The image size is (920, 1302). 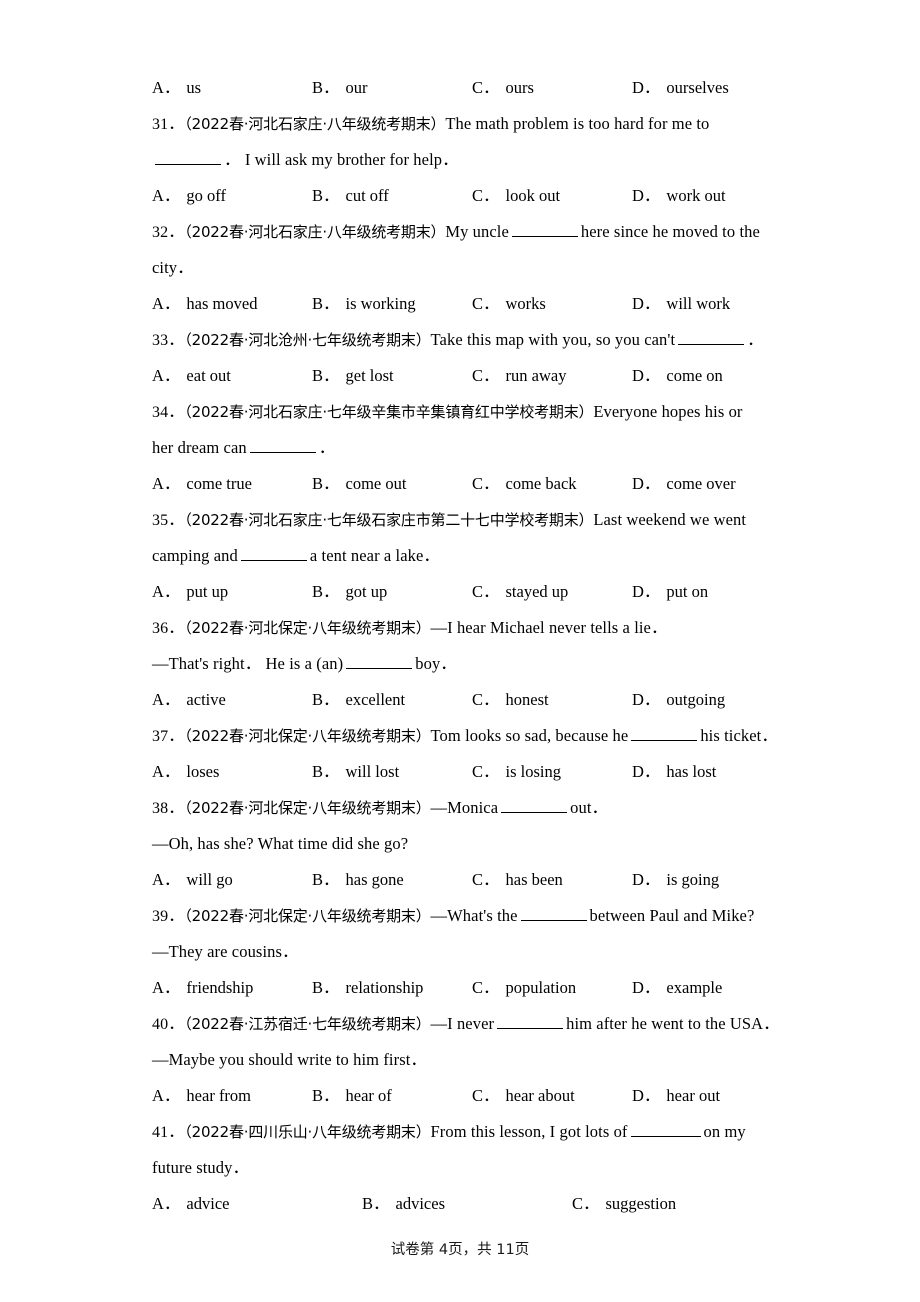 What do you see at coordinates (392, 484) in the screenshot?
I see `option-b: B． come out` at bounding box center [392, 484].